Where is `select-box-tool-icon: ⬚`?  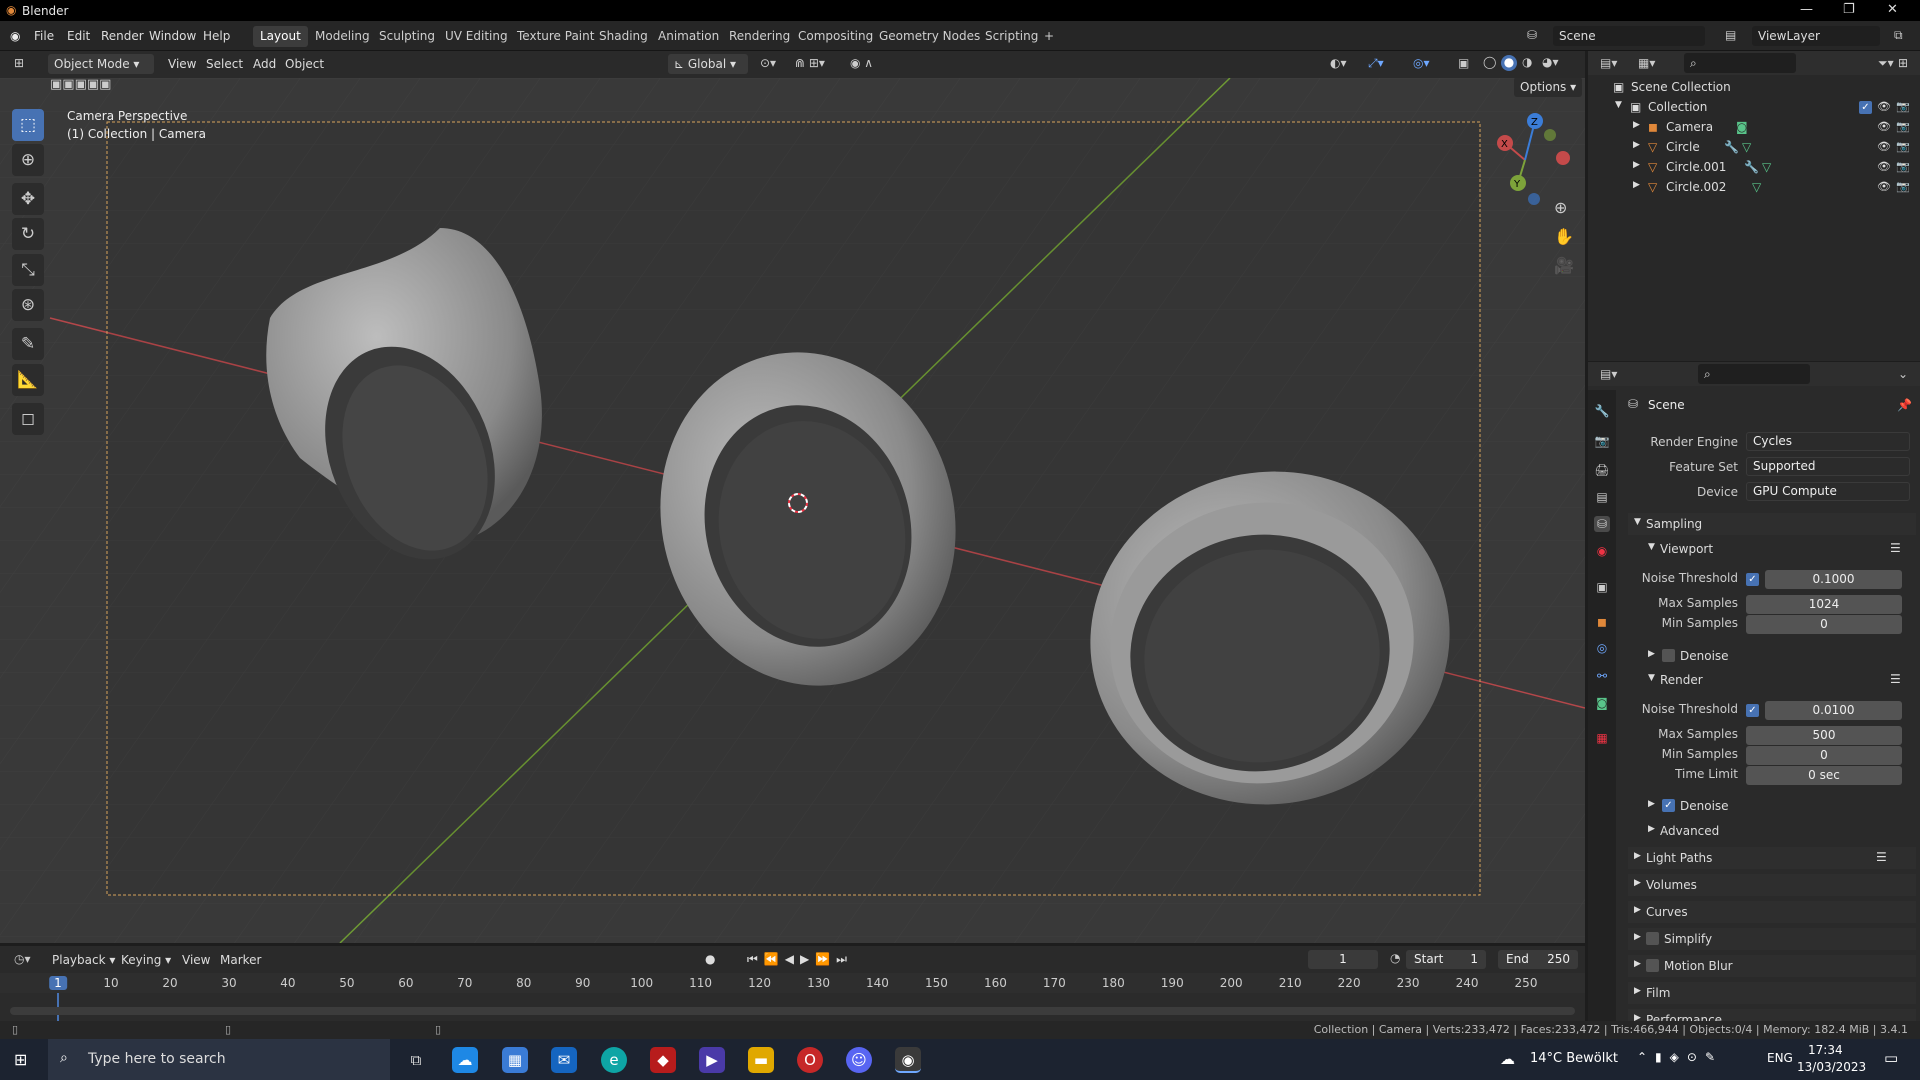 select-box-tool-icon: ⬚ is located at coordinates (28, 125).